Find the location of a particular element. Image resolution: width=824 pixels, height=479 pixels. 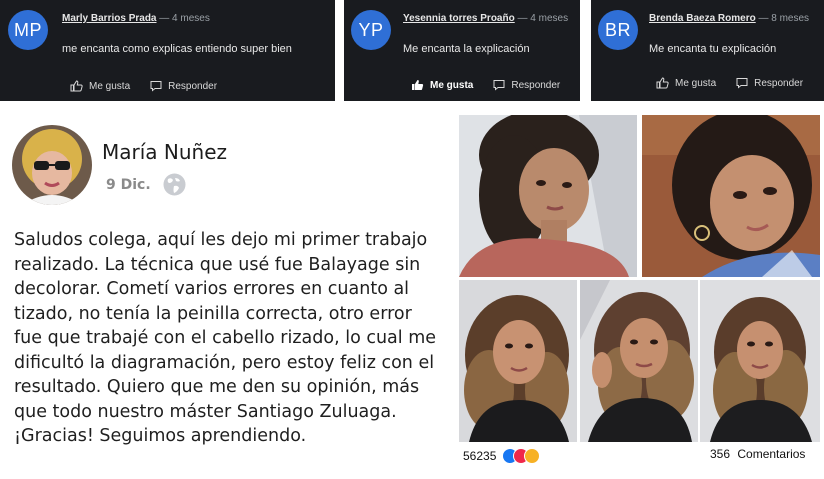

thumbs-up-filled-icon is located at coordinates (418, 85).